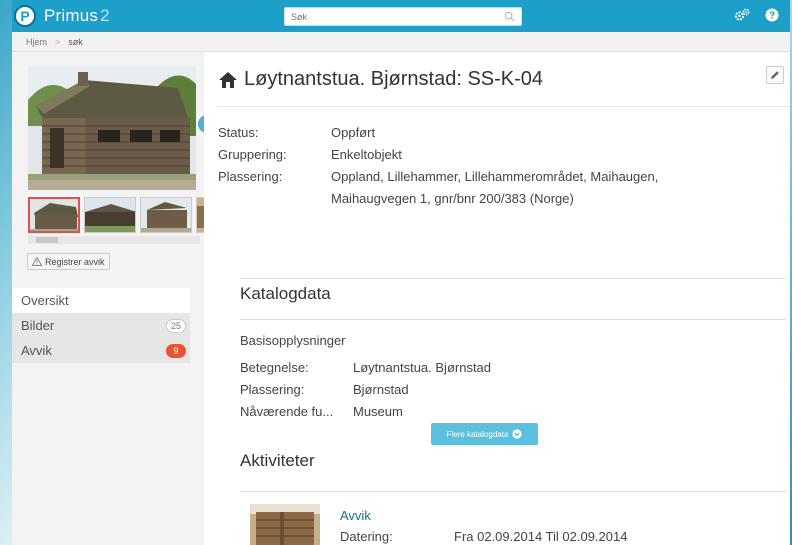 This screenshot has width=792, height=545. I want to click on pencil-icon, so click(775, 75).